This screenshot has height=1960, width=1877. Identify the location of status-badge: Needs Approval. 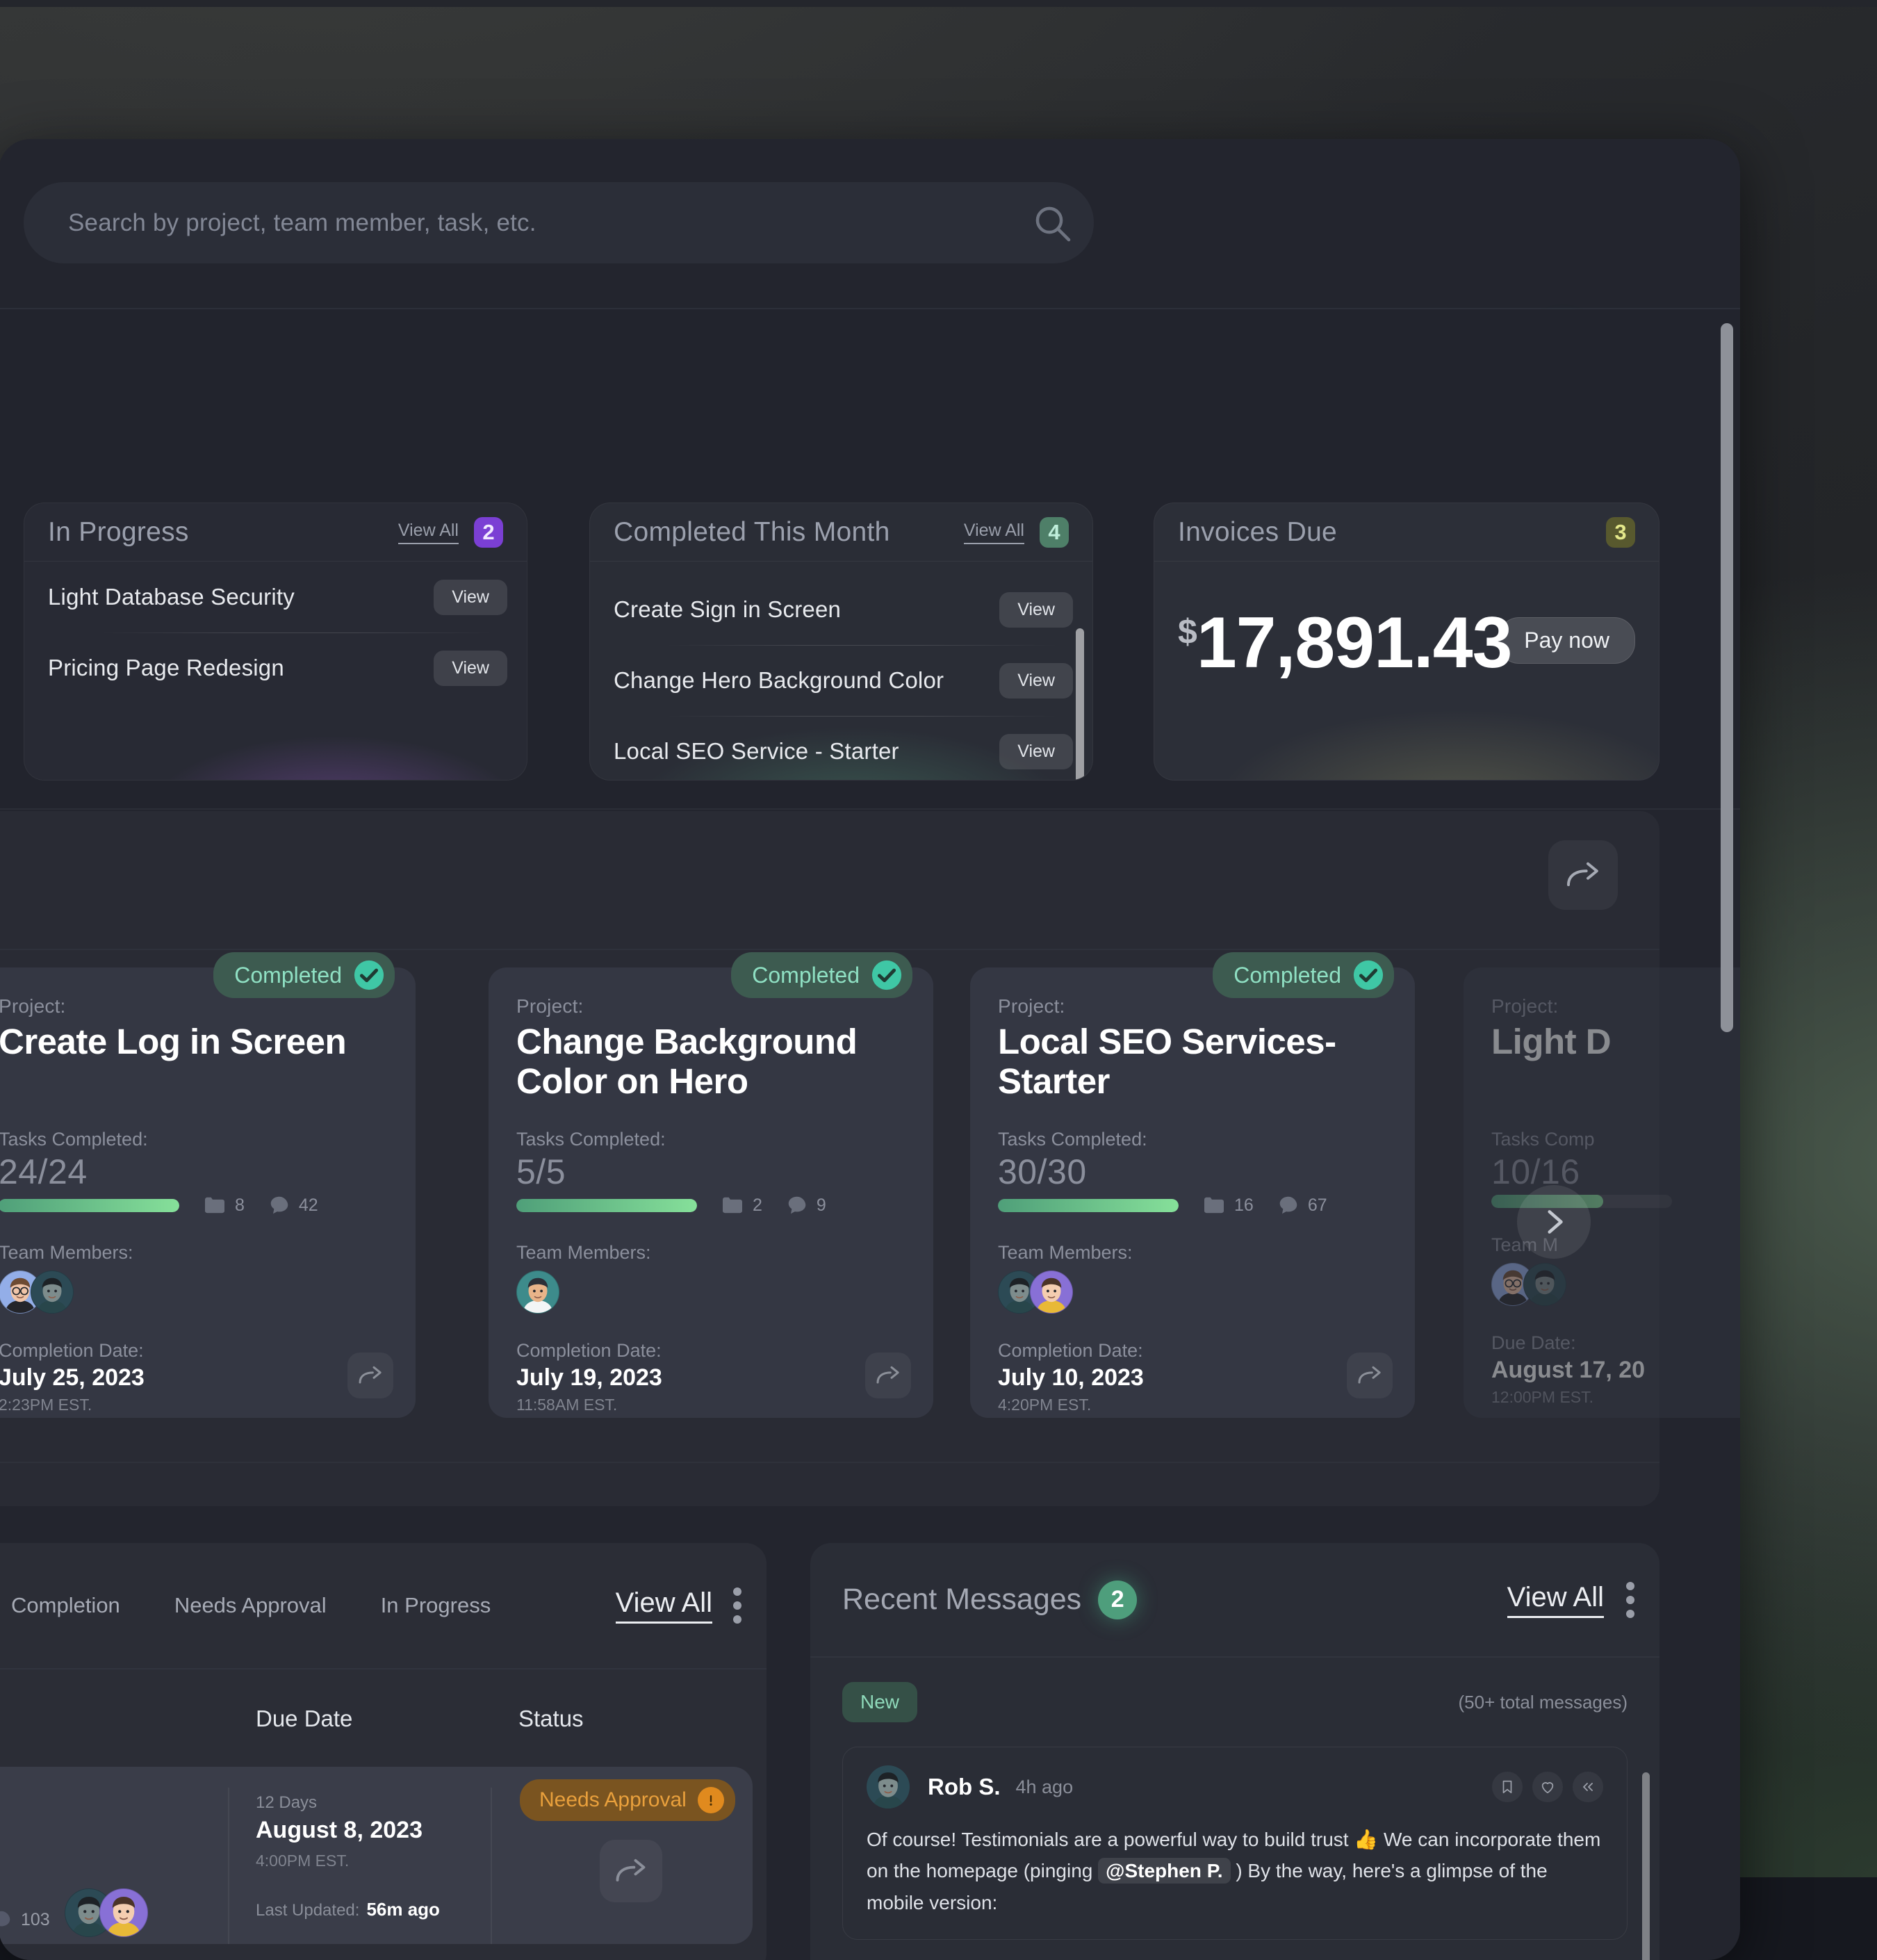
(627, 1800).